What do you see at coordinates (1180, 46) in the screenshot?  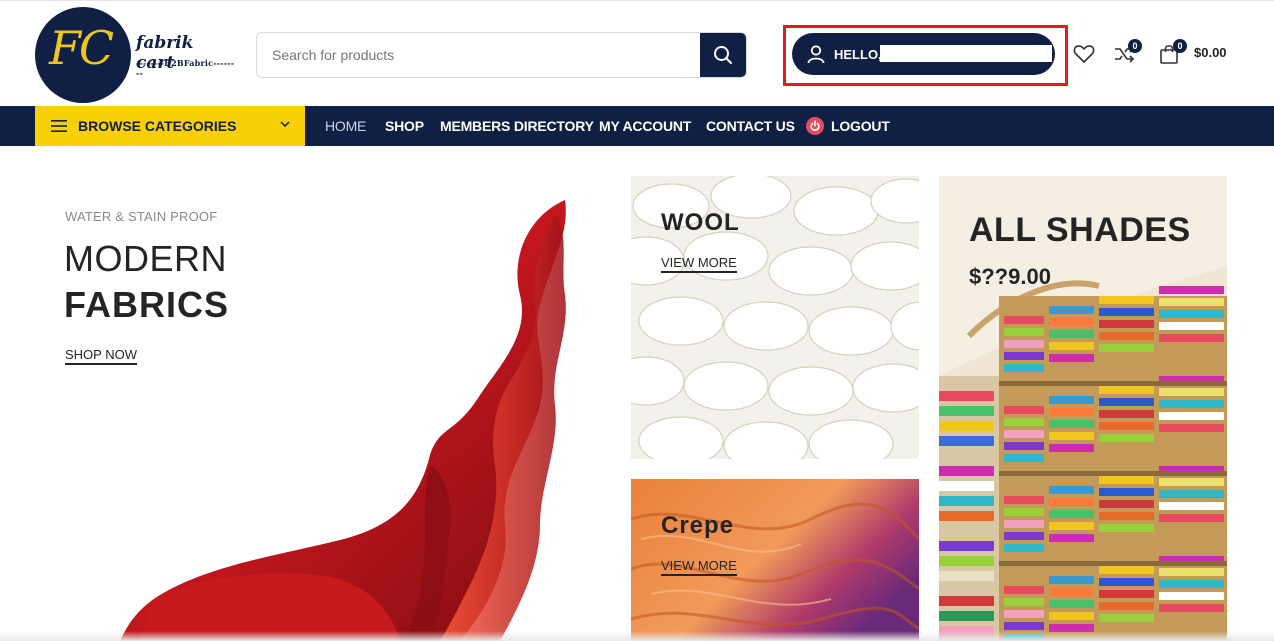 I see `cart-count-badge: 0` at bounding box center [1180, 46].